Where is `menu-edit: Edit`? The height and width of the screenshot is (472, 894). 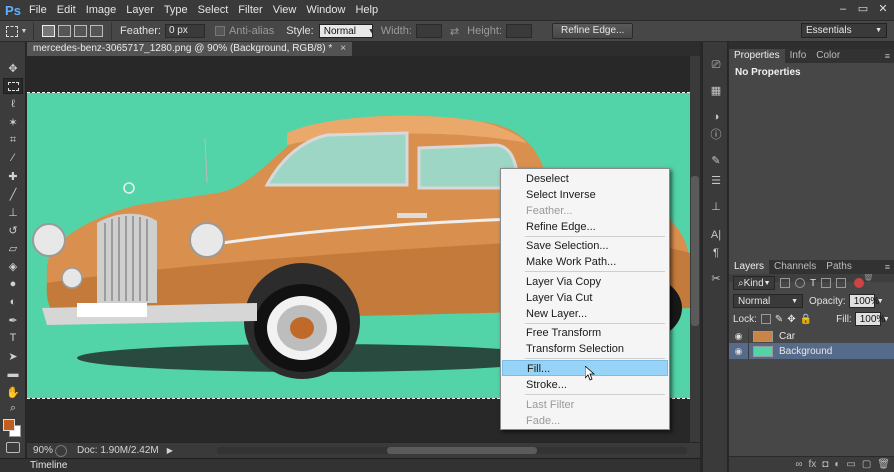 menu-edit: Edit is located at coordinates (66, 10).